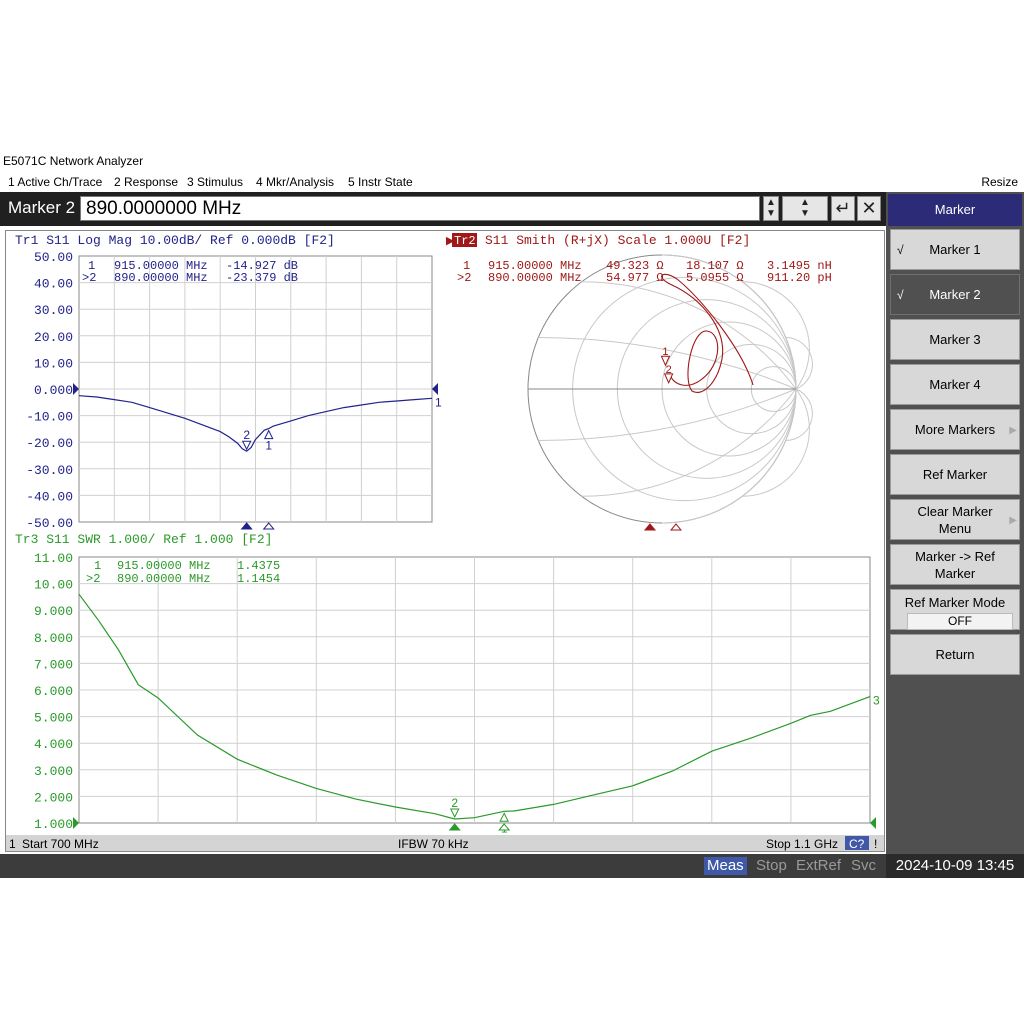 The height and width of the screenshot is (1024, 1024). Describe the element at coordinates (262, 278) in the screenshot. I see `trace1-marker2-value: -23.379 dB` at that location.